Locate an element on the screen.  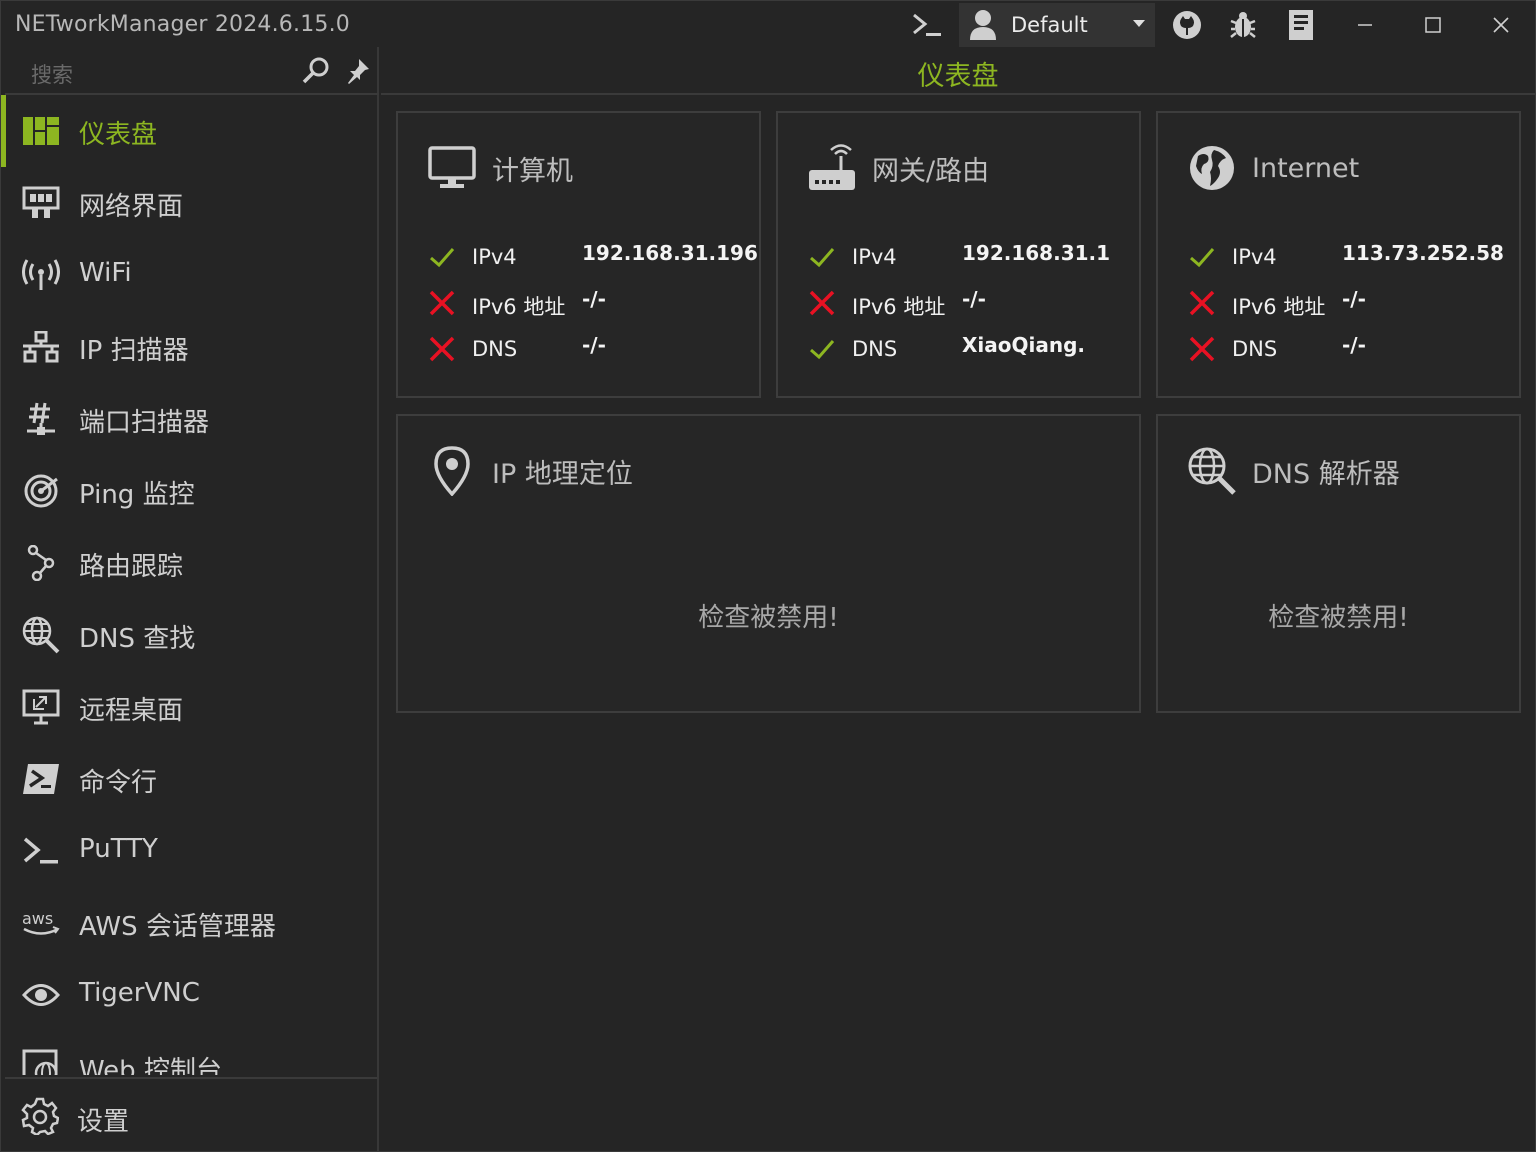
ip-geolocation-card: IP 地理定位 检查被禁用! is located at coordinates (768, 563).